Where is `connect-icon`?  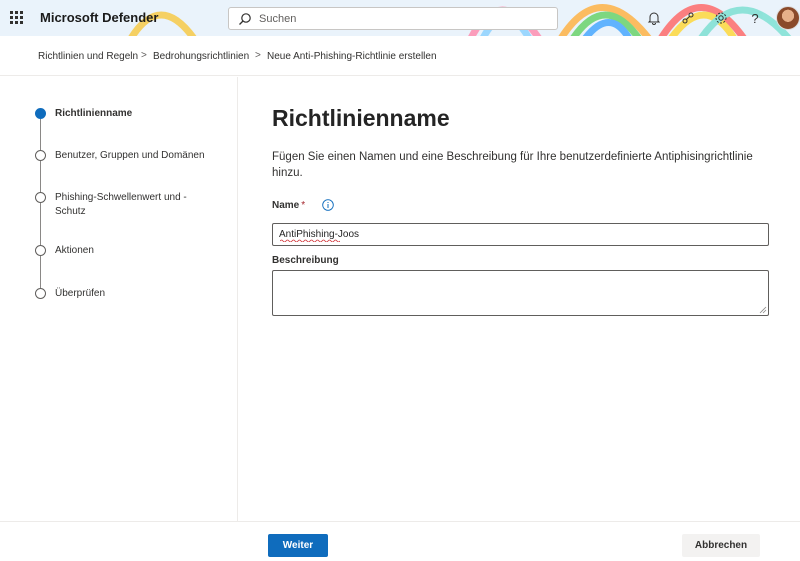 connect-icon is located at coordinates (688, 18).